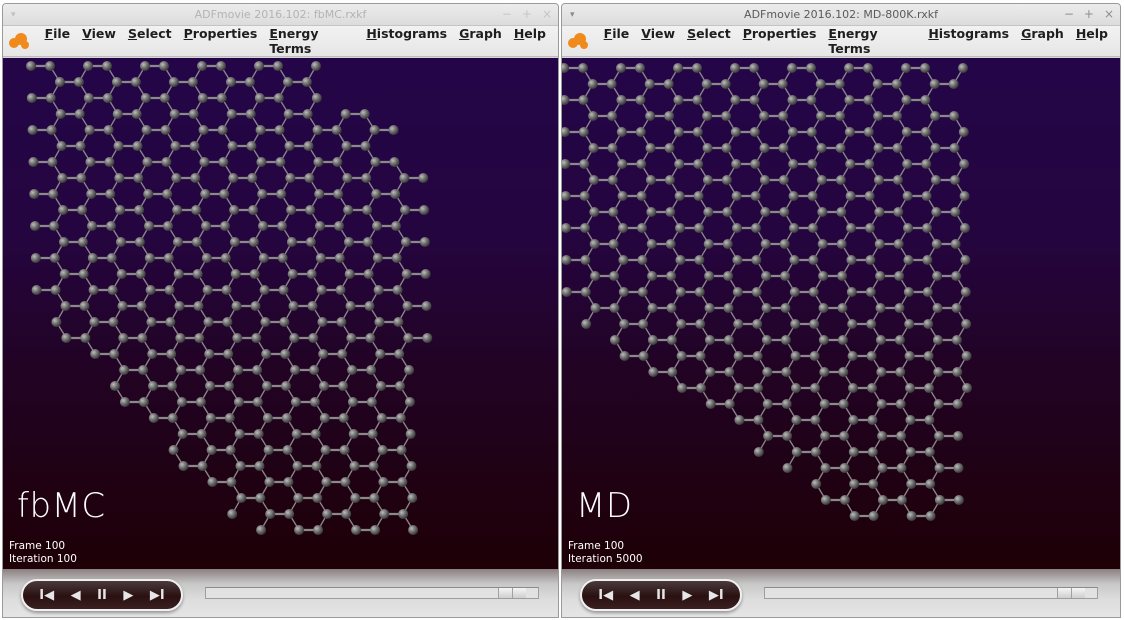 The width and height of the screenshot is (1124, 620). I want to click on title-bar: ▾ ADFmovie 2016.102: fbMC.rxkf − + ×, so click(280, 15).